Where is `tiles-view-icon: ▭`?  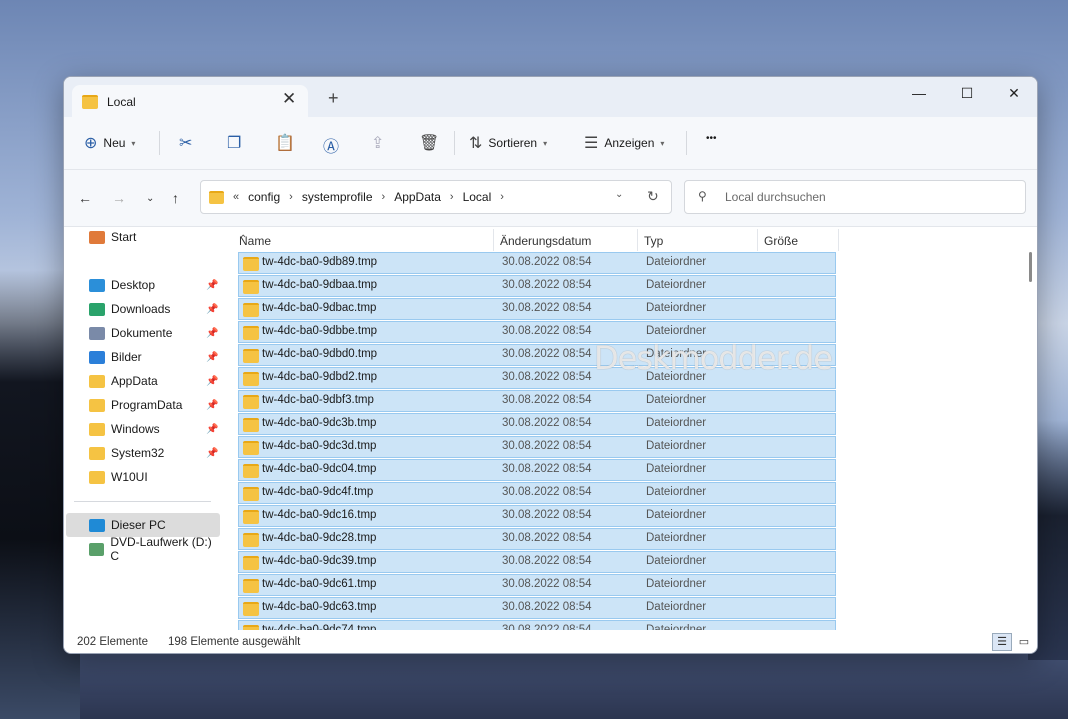 tiles-view-icon: ▭ is located at coordinates (1024, 642).